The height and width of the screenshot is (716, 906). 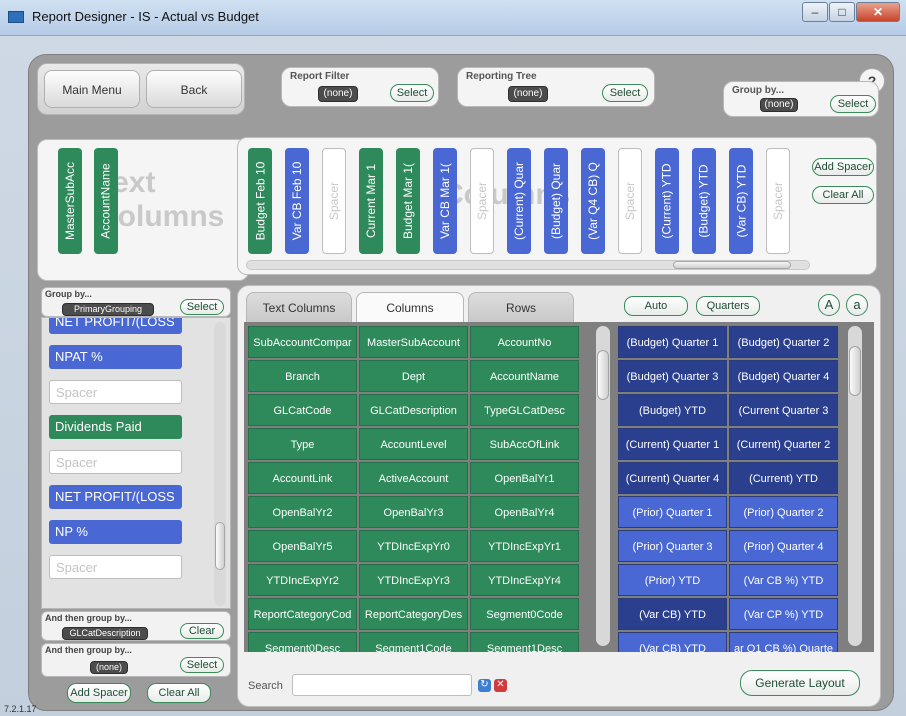 I want to click on field-cell: AccountLevel, so click(x=413, y=444).